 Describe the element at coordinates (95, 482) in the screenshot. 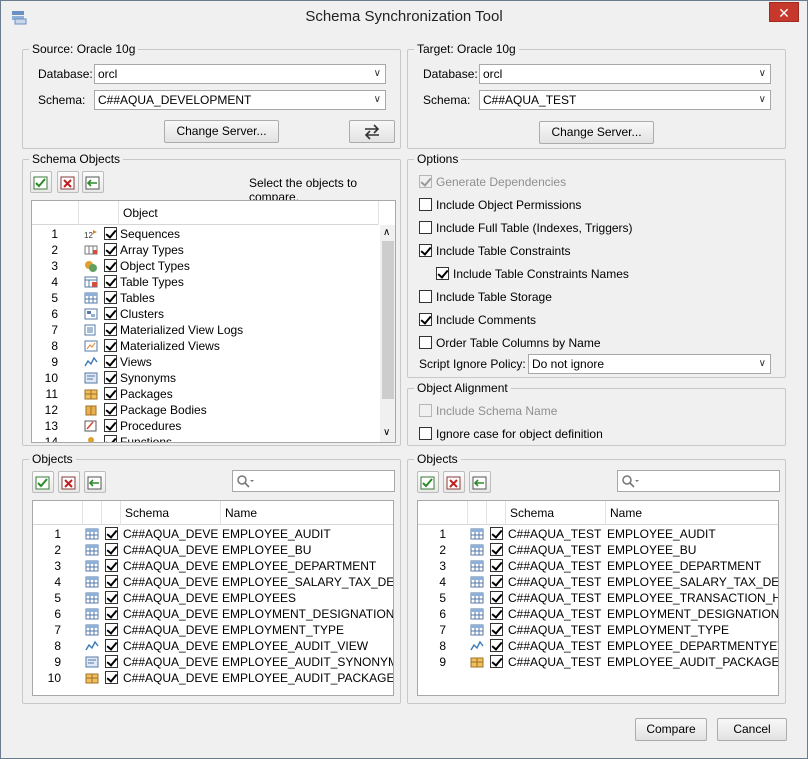

I see `left-invert-selection-button` at that location.